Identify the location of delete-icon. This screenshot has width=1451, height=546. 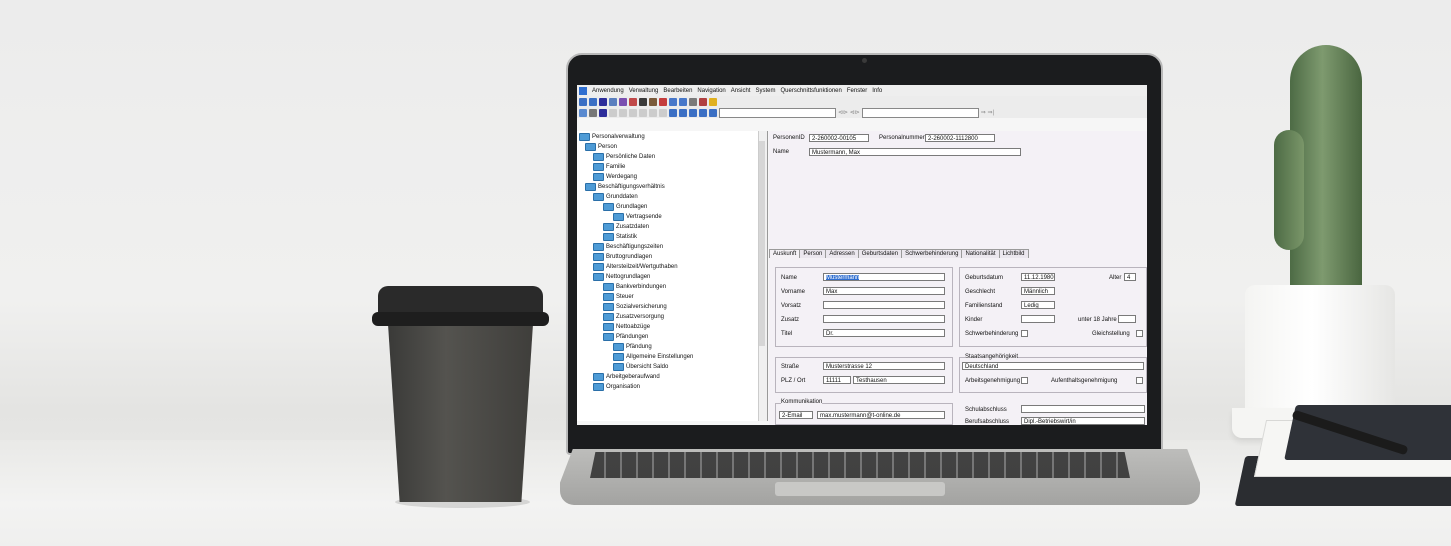
(643, 112).